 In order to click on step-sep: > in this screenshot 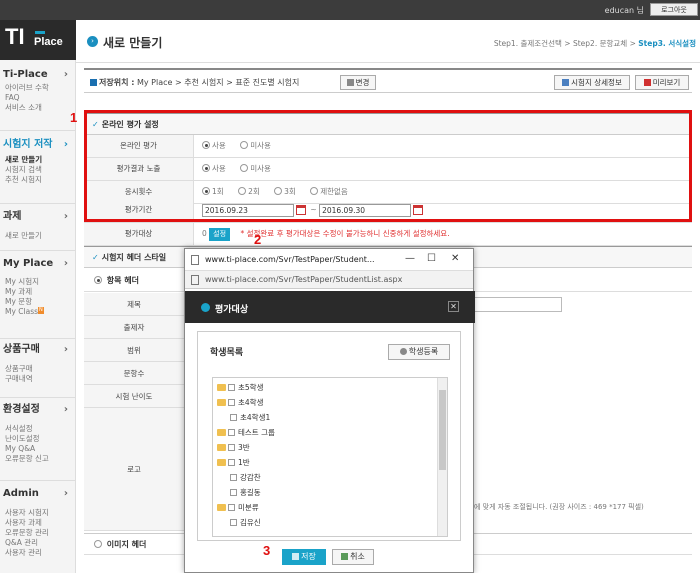, I will do `click(567, 43)`.